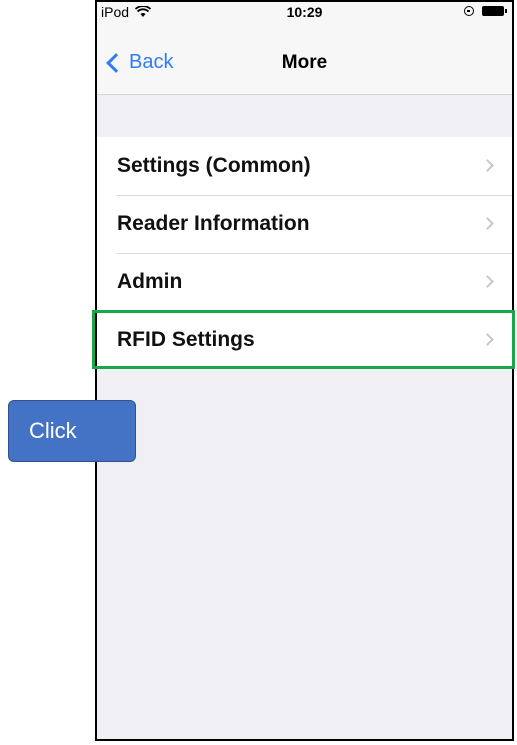  What do you see at coordinates (53, 430) in the screenshot?
I see `callout-text: Click` at bounding box center [53, 430].